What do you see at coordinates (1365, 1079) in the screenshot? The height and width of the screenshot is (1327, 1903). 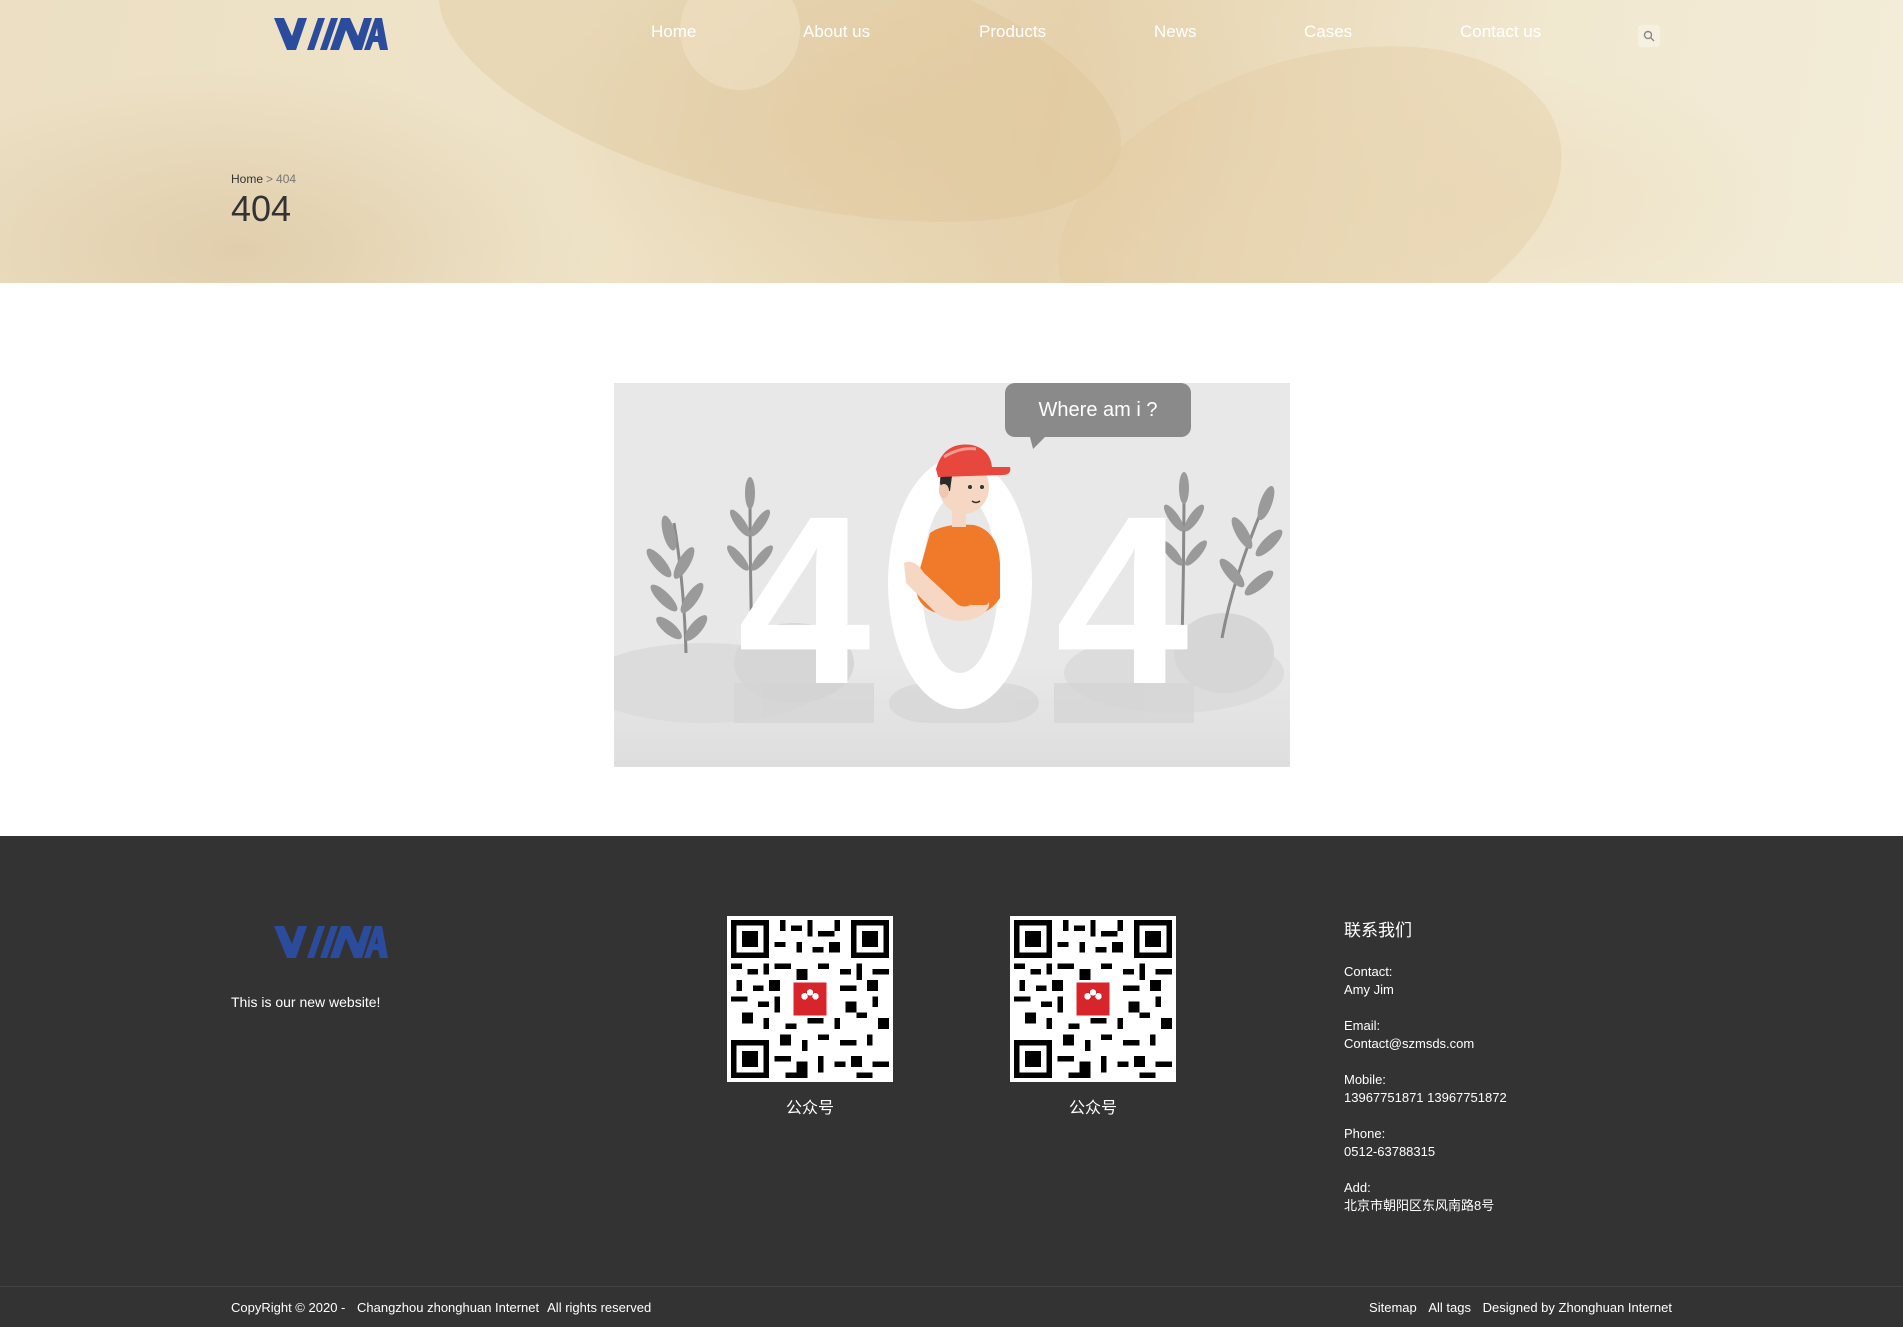 I see `mobile-label: Mobile:` at bounding box center [1365, 1079].